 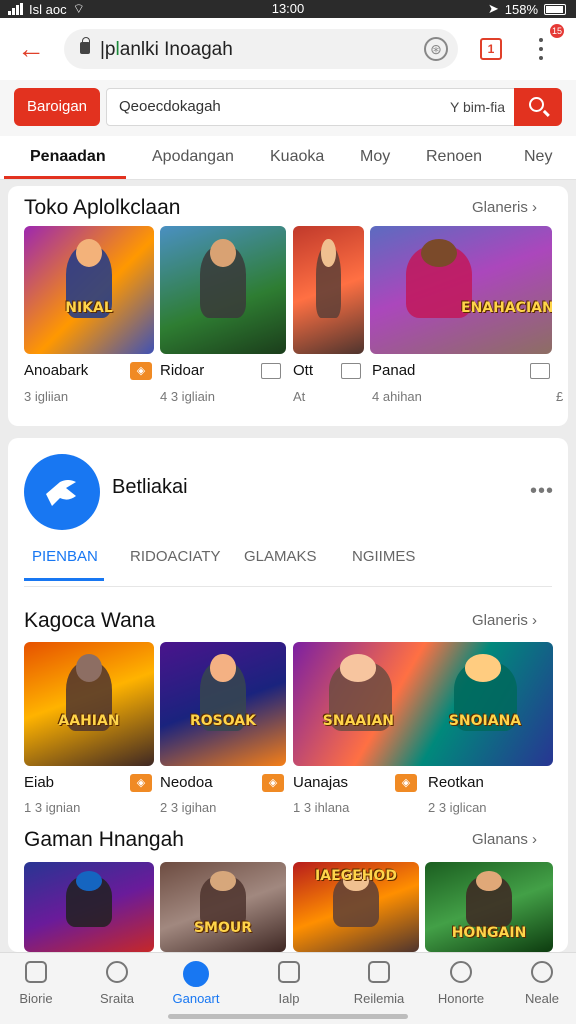 I want to click on app-art: ENAHACIAN, so click(x=461, y=290).